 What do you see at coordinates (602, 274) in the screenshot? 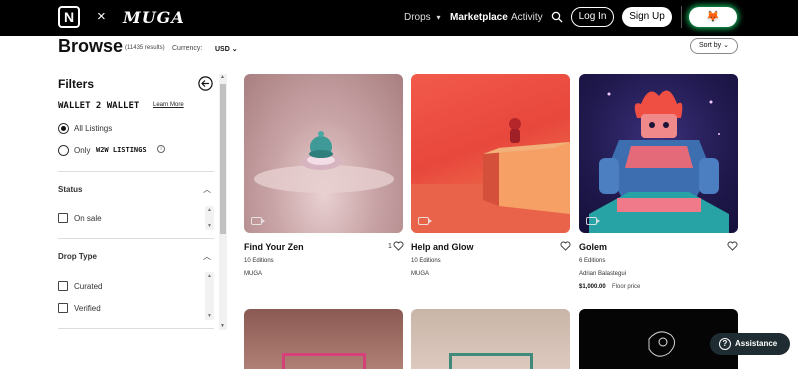
I see `card-artist: Adrian Balastegui` at bounding box center [602, 274].